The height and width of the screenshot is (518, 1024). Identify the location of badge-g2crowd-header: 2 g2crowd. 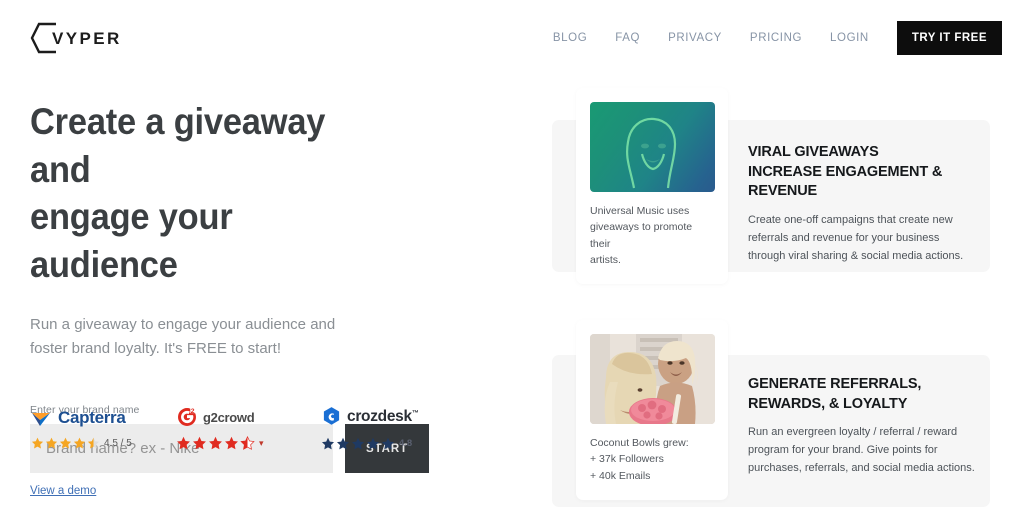
(248, 417).